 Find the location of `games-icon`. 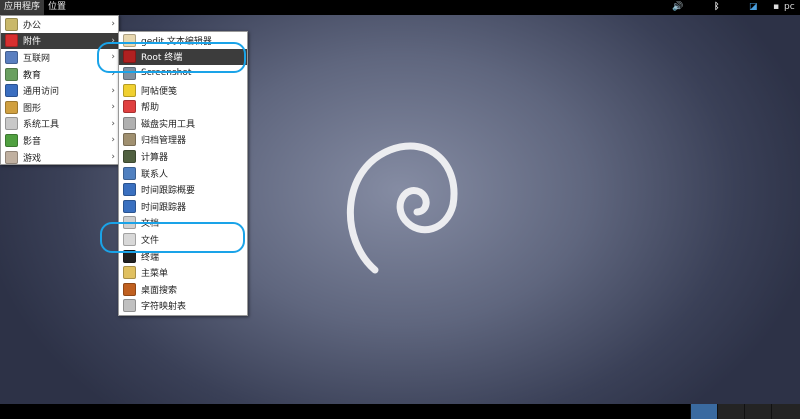

games-icon is located at coordinates (11, 157).